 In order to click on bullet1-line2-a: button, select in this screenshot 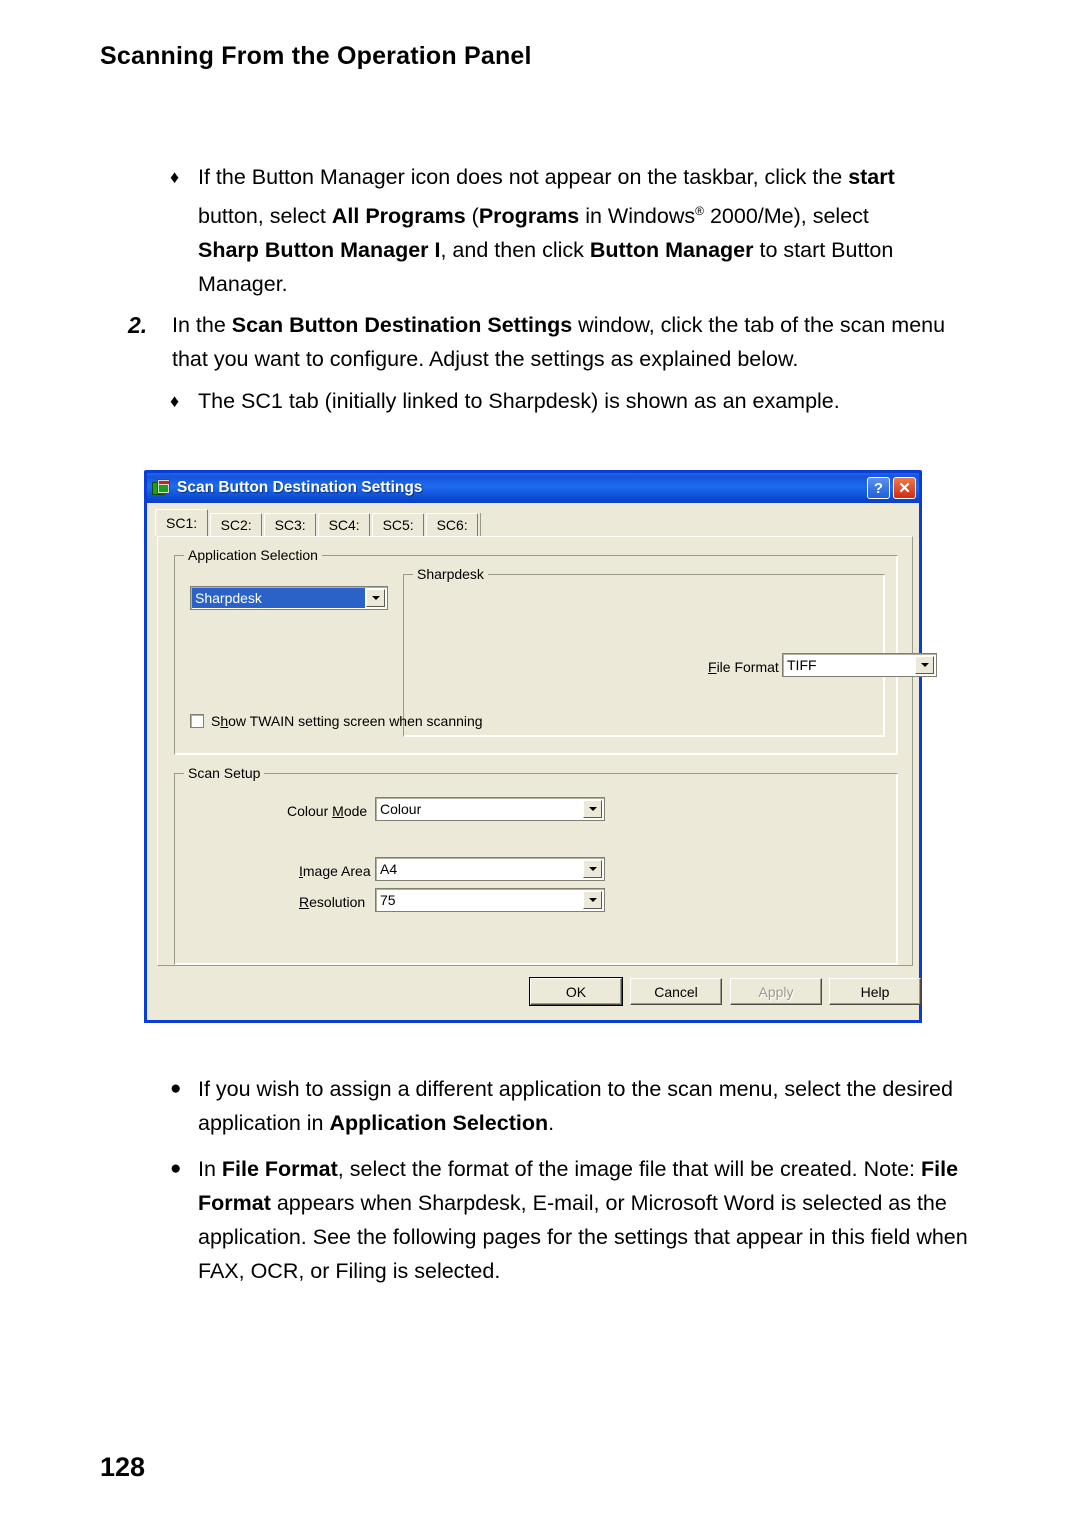, I will do `click(265, 216)`.